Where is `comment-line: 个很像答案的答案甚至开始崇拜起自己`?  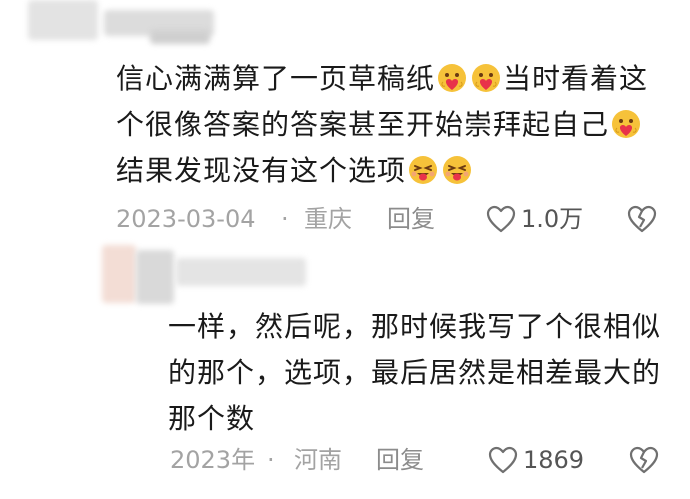
comment-line: 个很像答案的答案甚至开始崇拜起自己 is located at coordinates (386, 125).